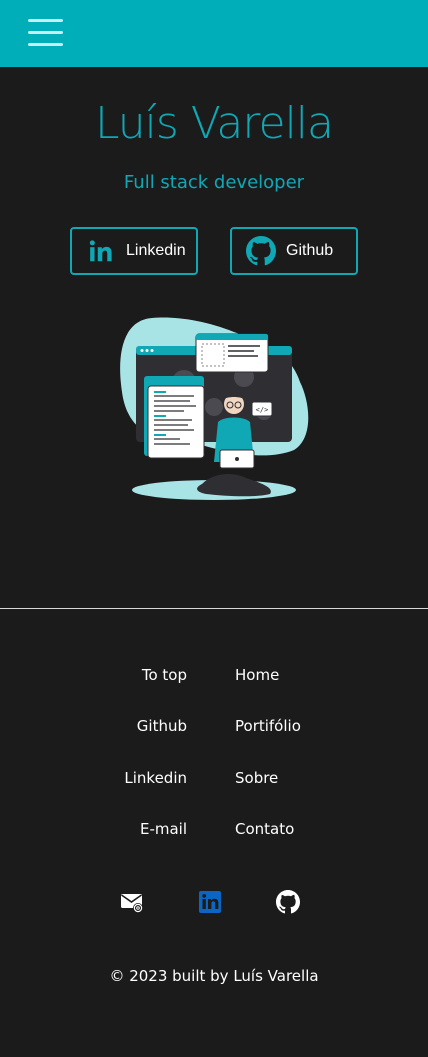 The image size is (428, 1057). What do you see at coordinates (155, 778) in the screenshot?
I see `footer-link-linkedin: Linkedin` at bounding box center [155, 778].